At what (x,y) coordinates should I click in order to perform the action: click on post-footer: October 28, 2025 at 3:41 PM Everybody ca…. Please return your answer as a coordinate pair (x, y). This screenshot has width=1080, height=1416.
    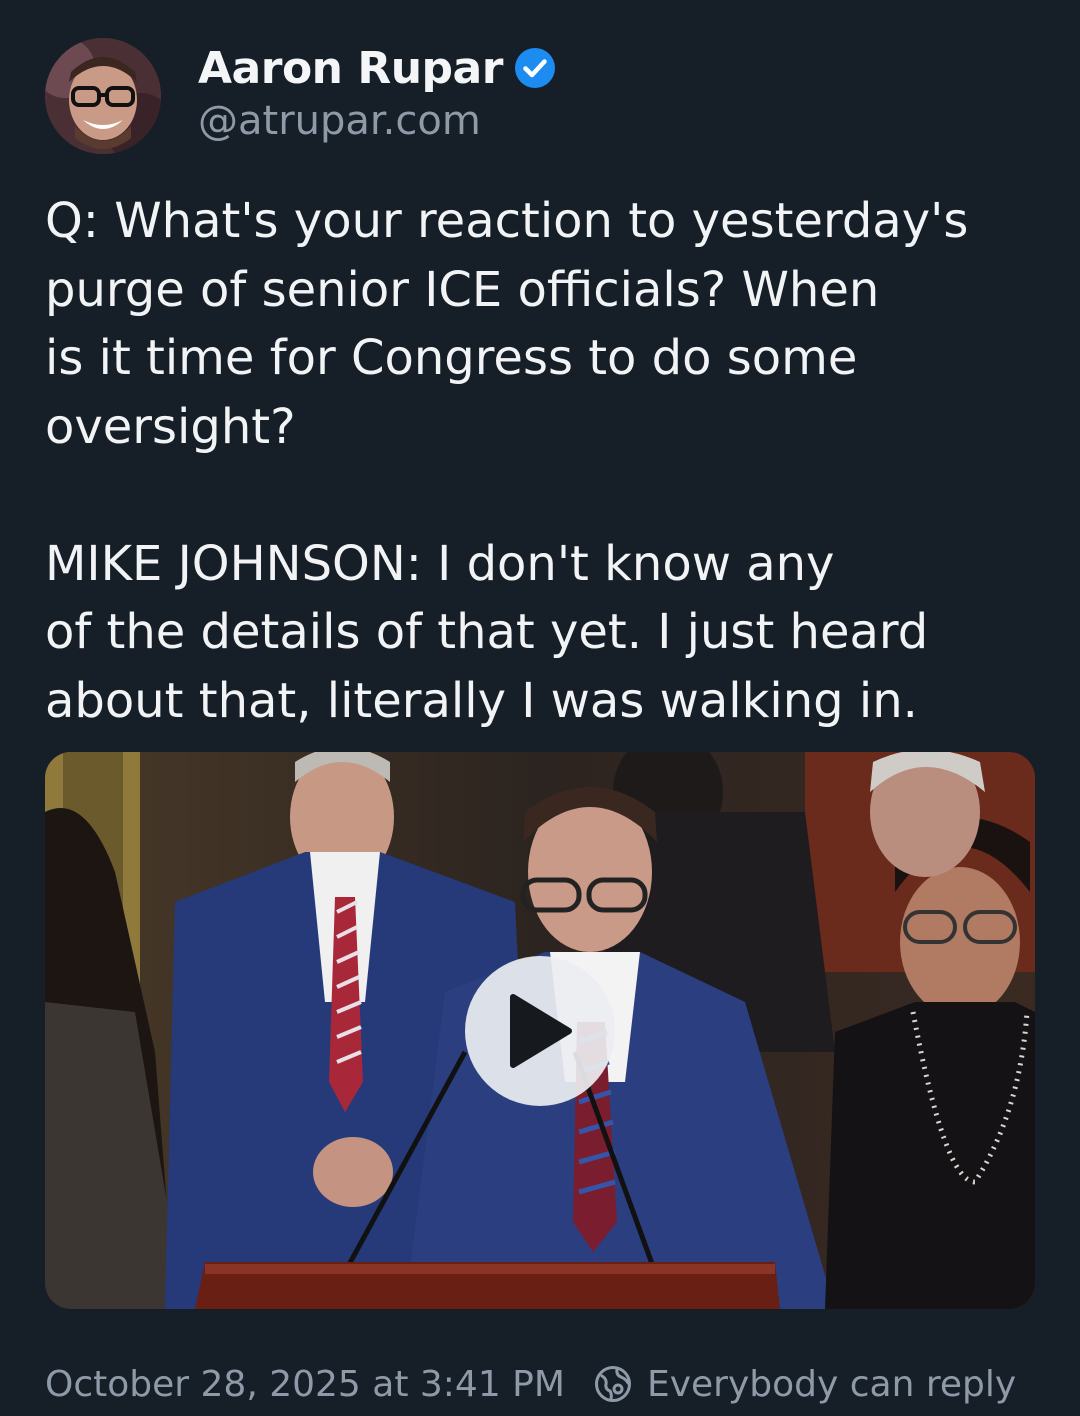
    Looking at the image, I should click on (530, 1384).